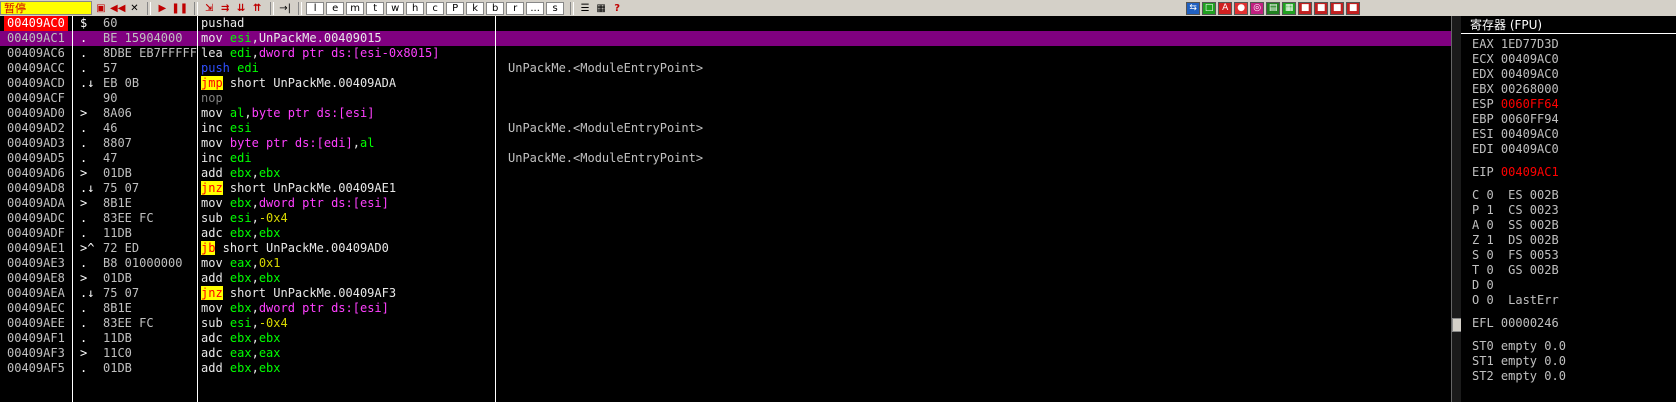 The image size is (1676, 402). Describe the element at coordinates (1515, 59) in the screenshot. I see `register-ecx: ECX 00409AC0` at that location.